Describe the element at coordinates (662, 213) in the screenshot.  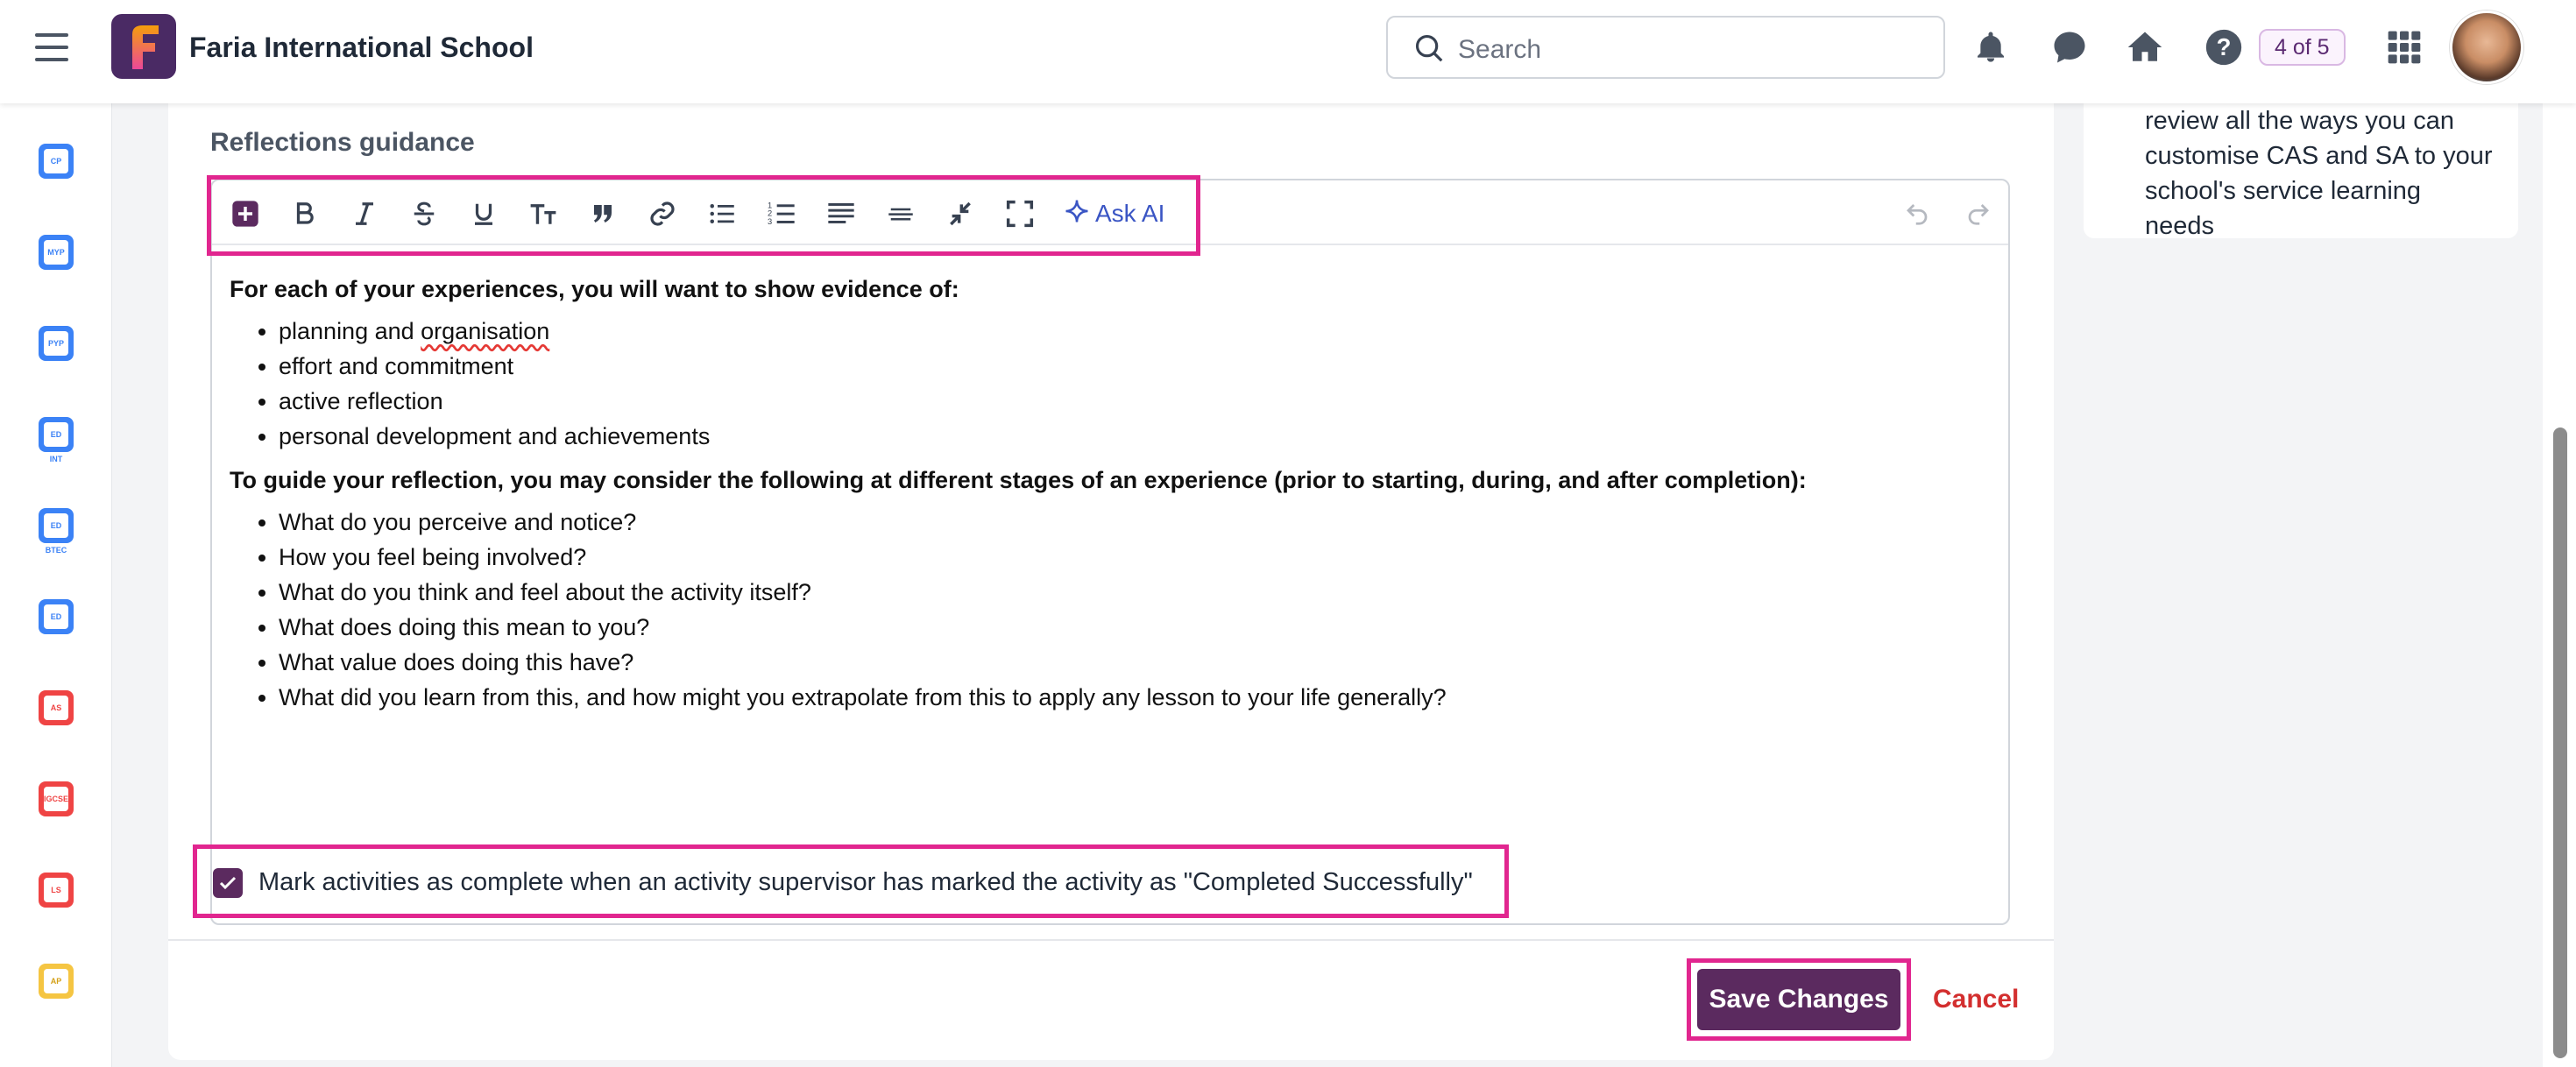
I see `link-icon` at that location.